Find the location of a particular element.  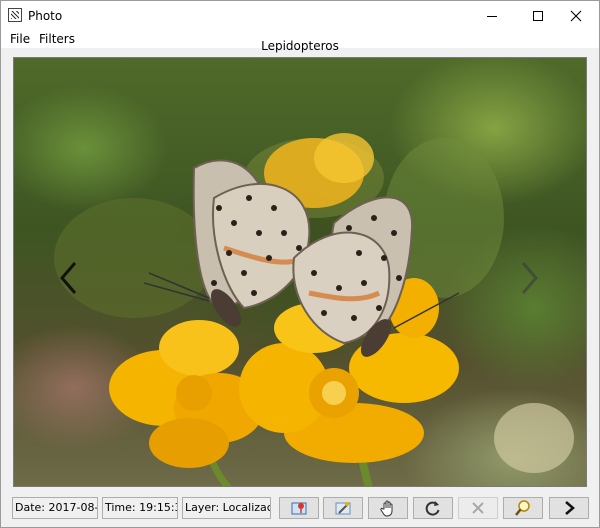

chevron-right-icon is located at coordinates (529, 278).